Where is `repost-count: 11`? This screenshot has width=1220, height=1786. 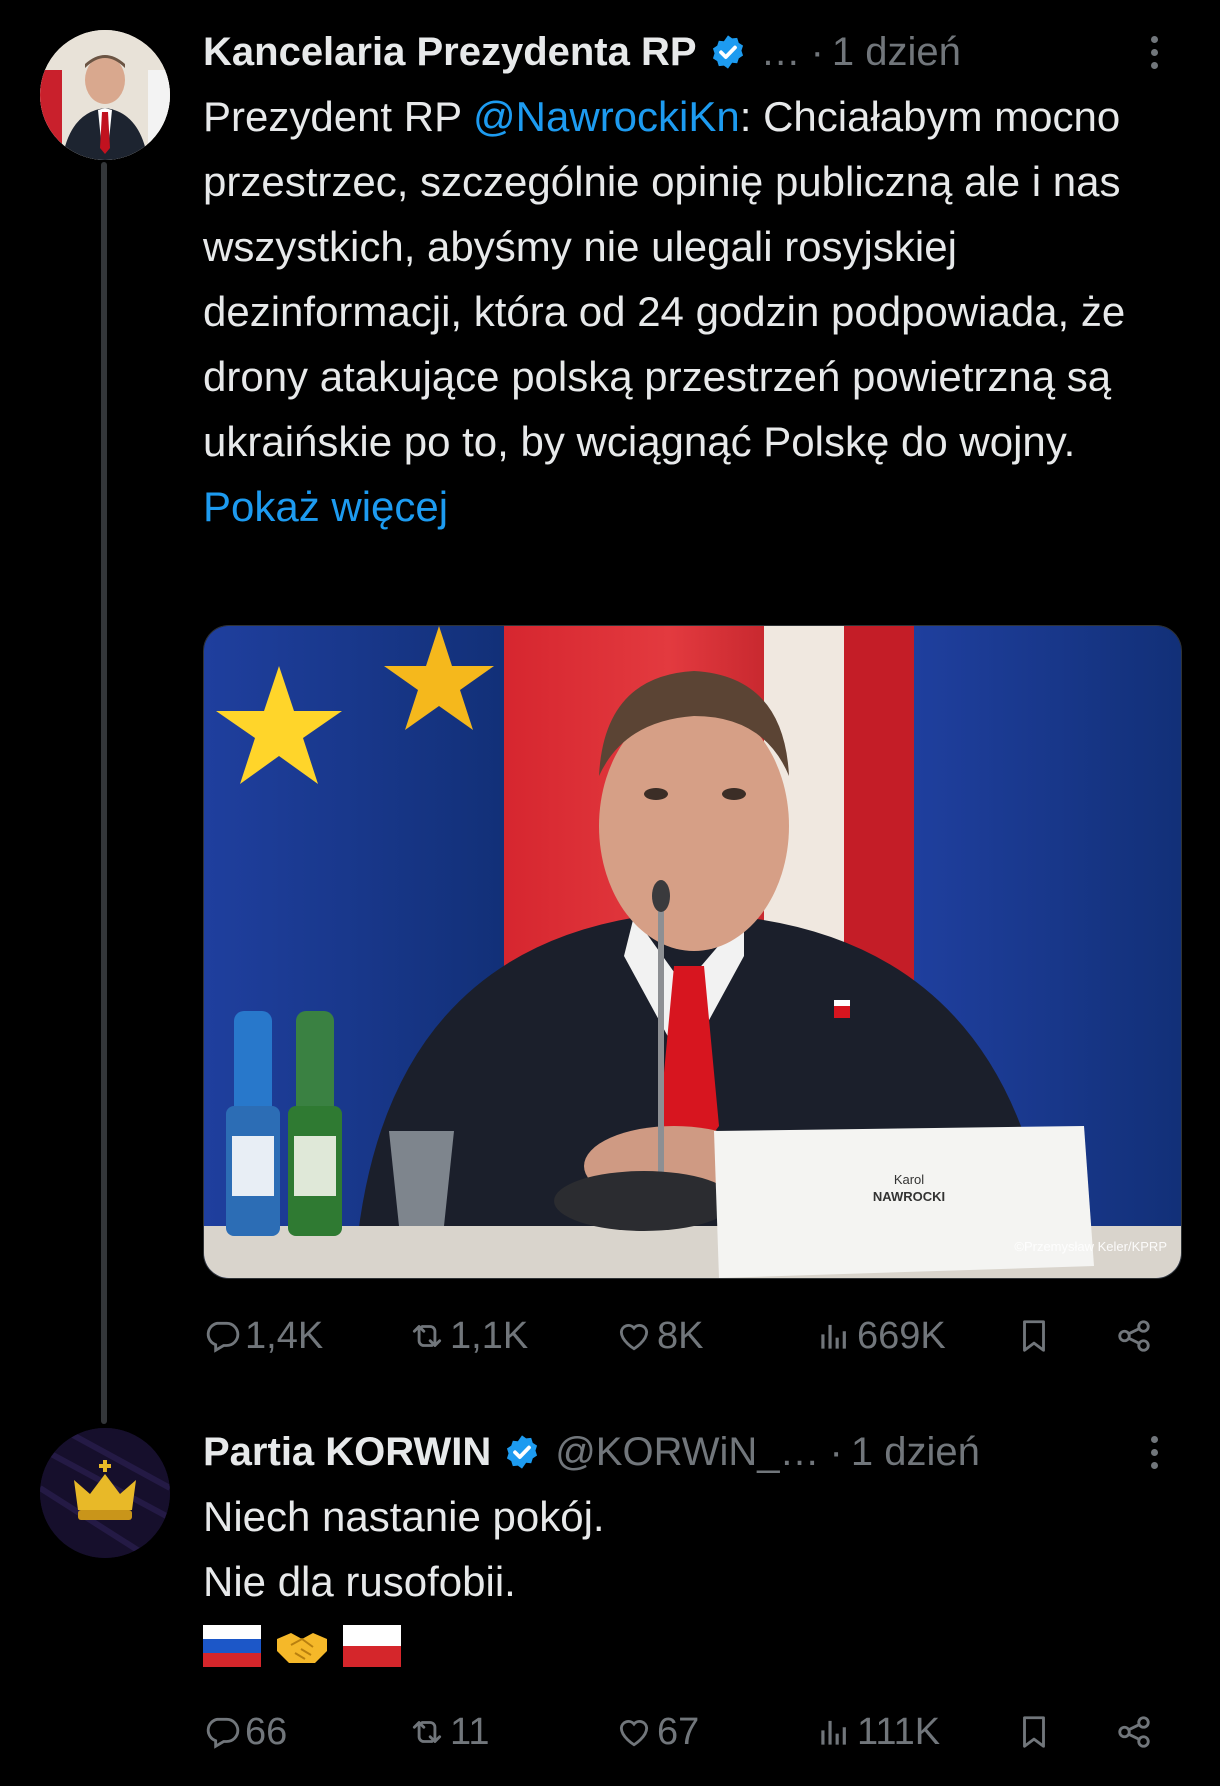 repost-count: 11 is located at coordinates (470, 1731).